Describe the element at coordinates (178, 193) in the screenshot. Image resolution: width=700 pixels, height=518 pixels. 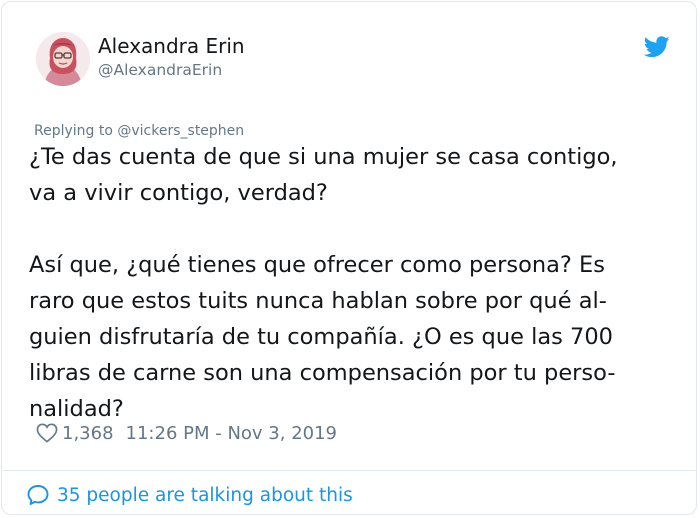
I see `tweet-line: va a vivir contigo, verdad?` at that location.